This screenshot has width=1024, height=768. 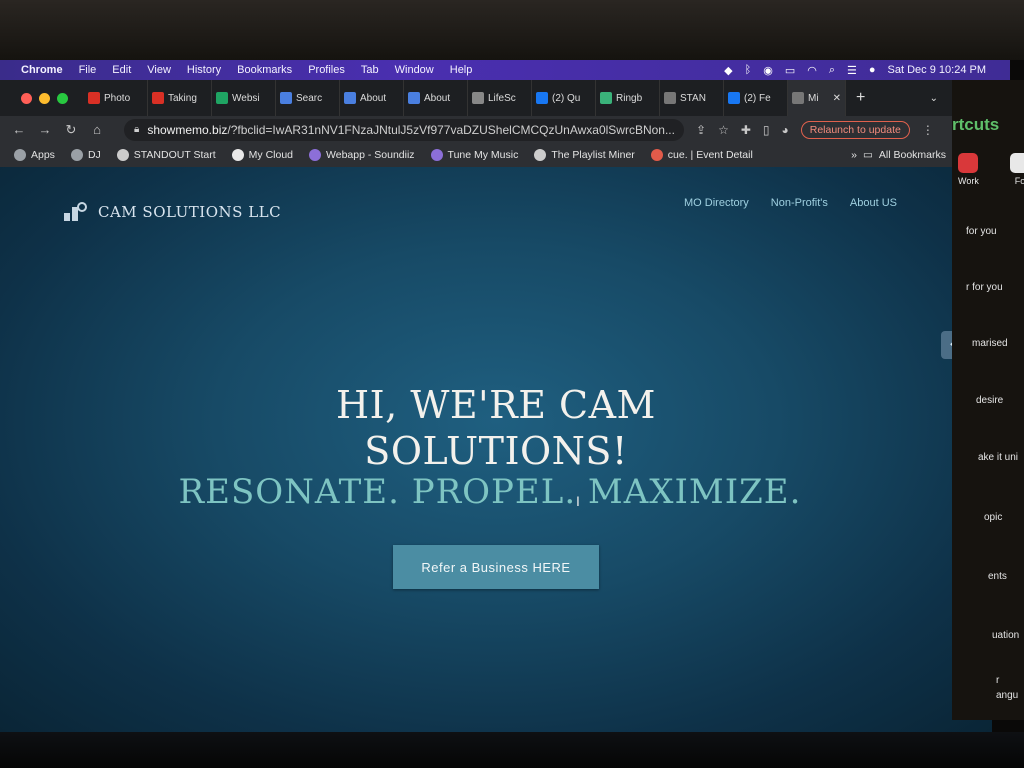 I want to click on browser-tab: STAN, so click(x=692, y=98).